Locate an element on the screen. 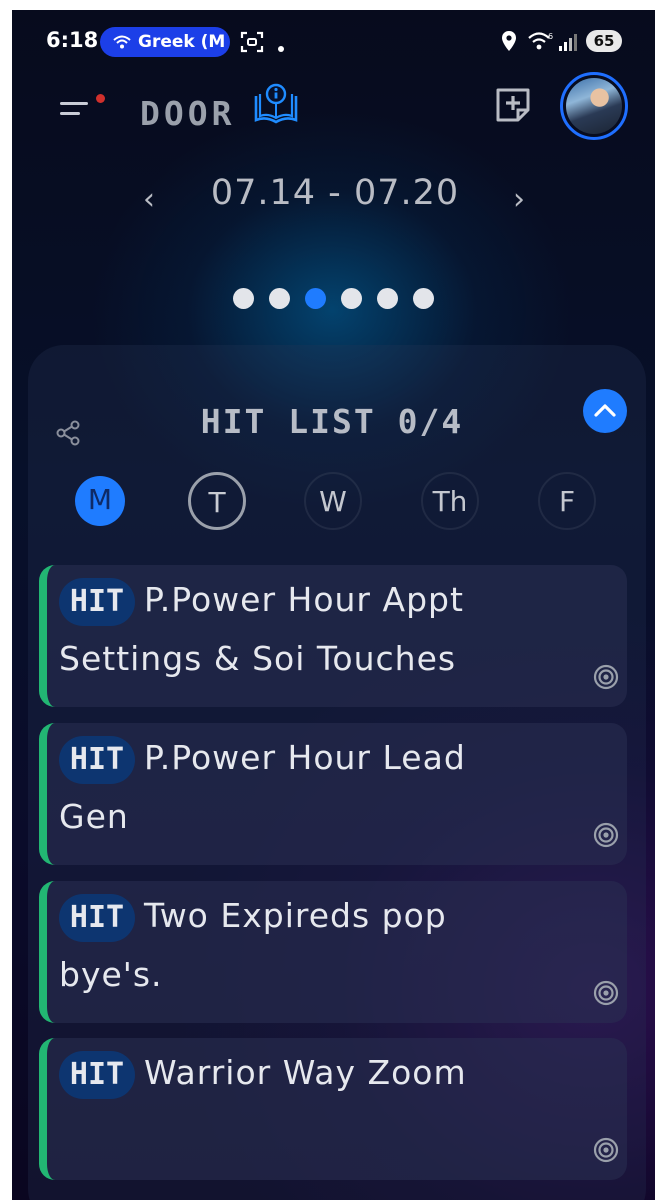 The height and width of the screenshot is (1200, 667). avatar is located at coordinates (594, 106).